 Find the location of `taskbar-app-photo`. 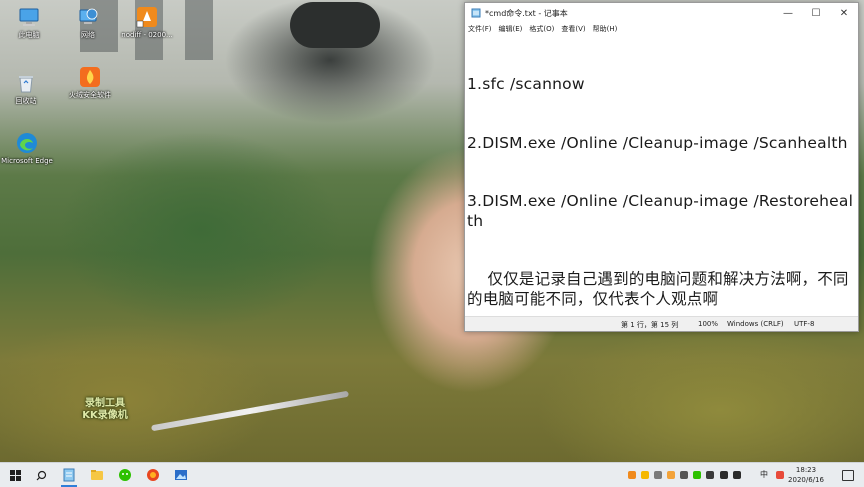

taskbar-app-photo is located at coordinates (181, 475).